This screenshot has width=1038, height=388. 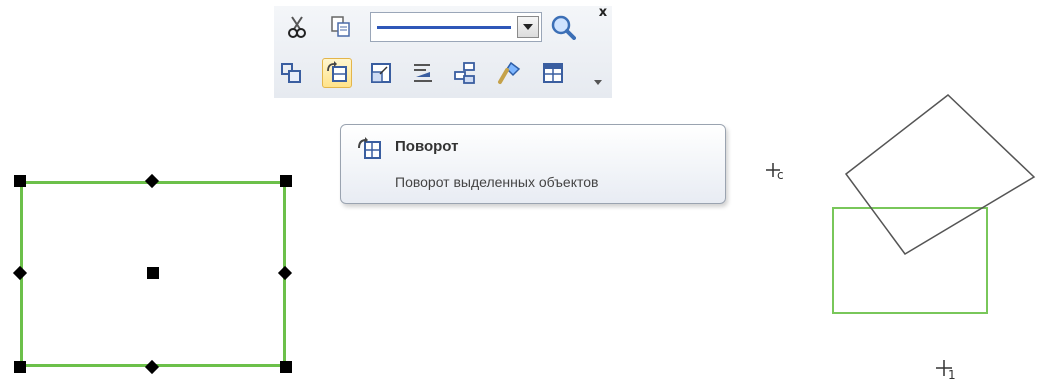 I want to click on line-style-select, so click(x=456, y=27).